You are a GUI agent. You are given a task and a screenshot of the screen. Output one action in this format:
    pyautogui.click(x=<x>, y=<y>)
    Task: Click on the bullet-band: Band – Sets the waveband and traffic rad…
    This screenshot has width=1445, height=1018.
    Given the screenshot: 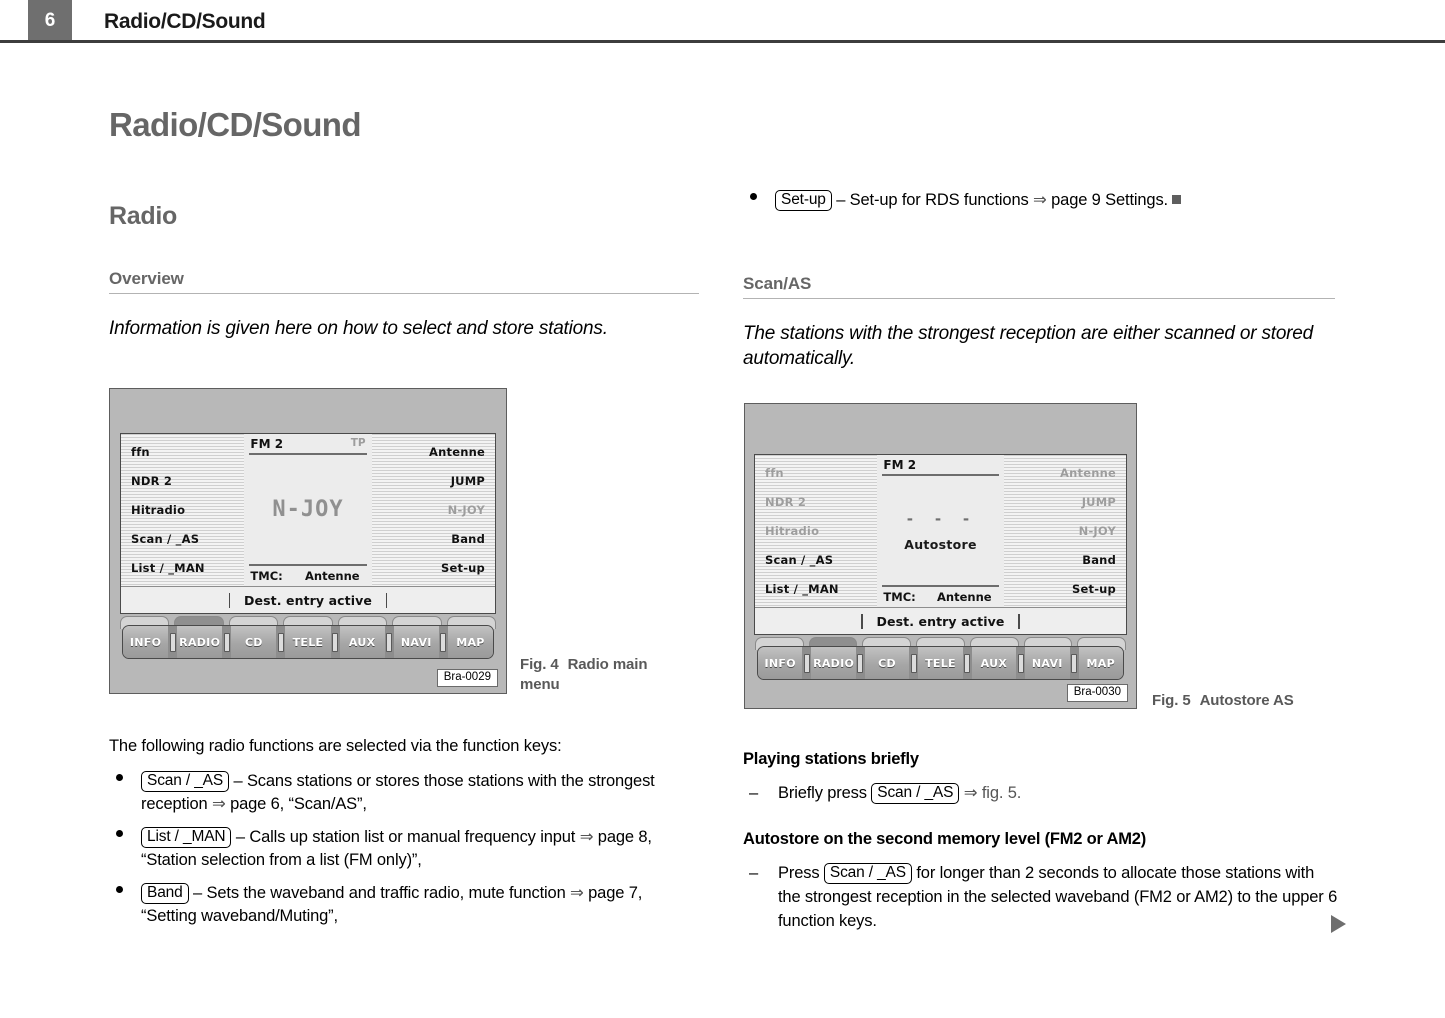 What is the action you would take?
    pyautogui.click(x=405, y=905)
    